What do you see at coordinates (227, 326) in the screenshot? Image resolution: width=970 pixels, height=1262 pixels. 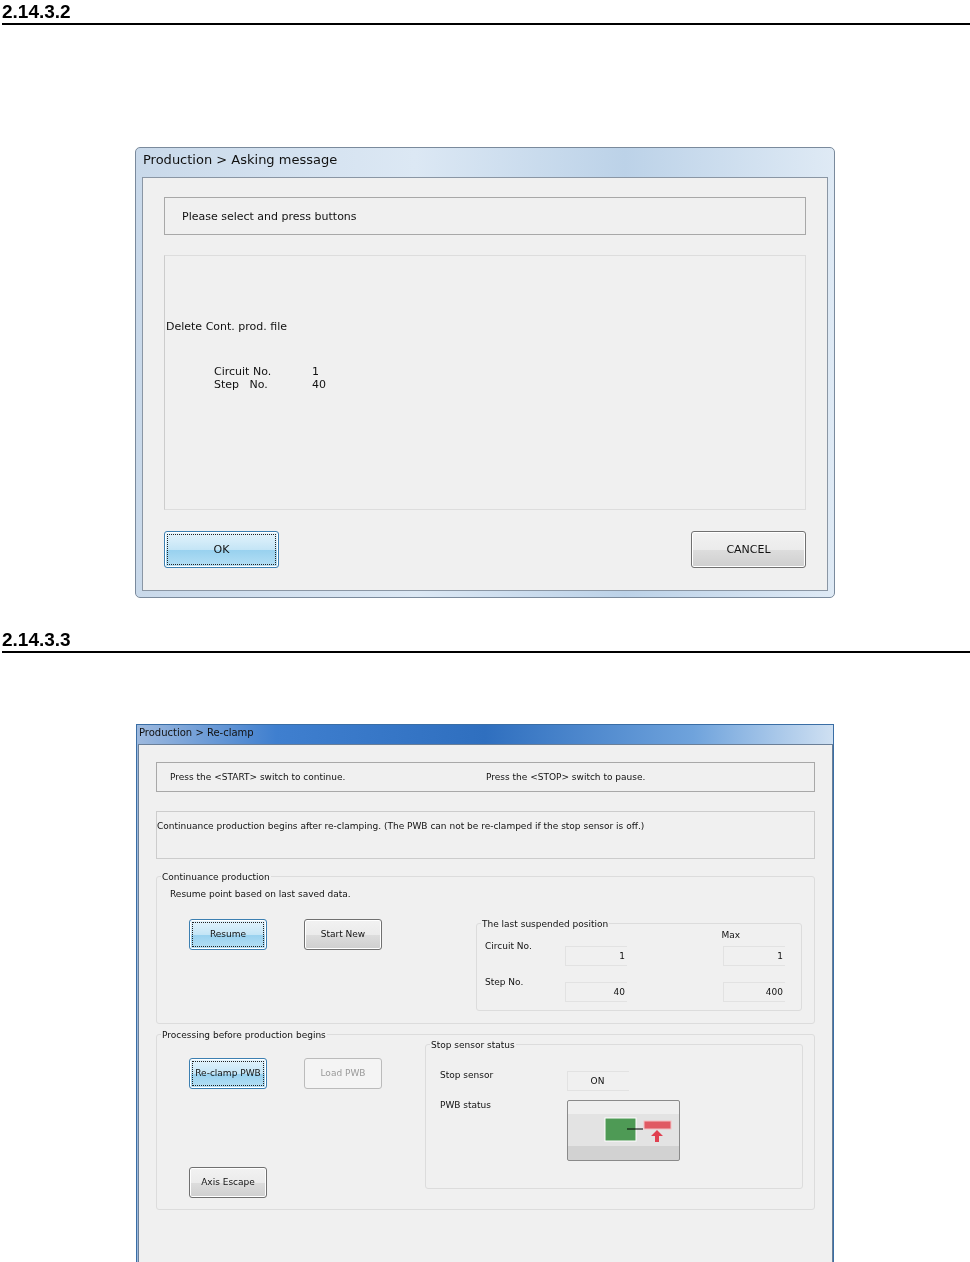 I see `body-title: Delete Cont. prod. file` at bounding box center [227, 326].